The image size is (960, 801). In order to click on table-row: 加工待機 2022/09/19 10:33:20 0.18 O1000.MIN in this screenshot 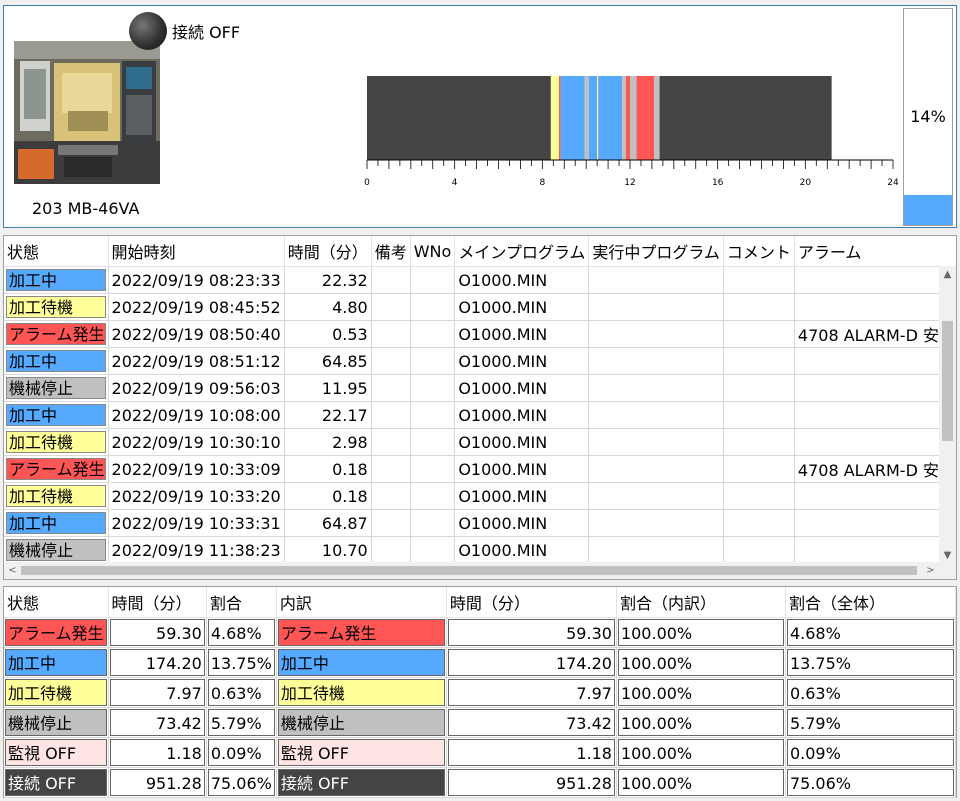, I will do `click(472, 496)`.